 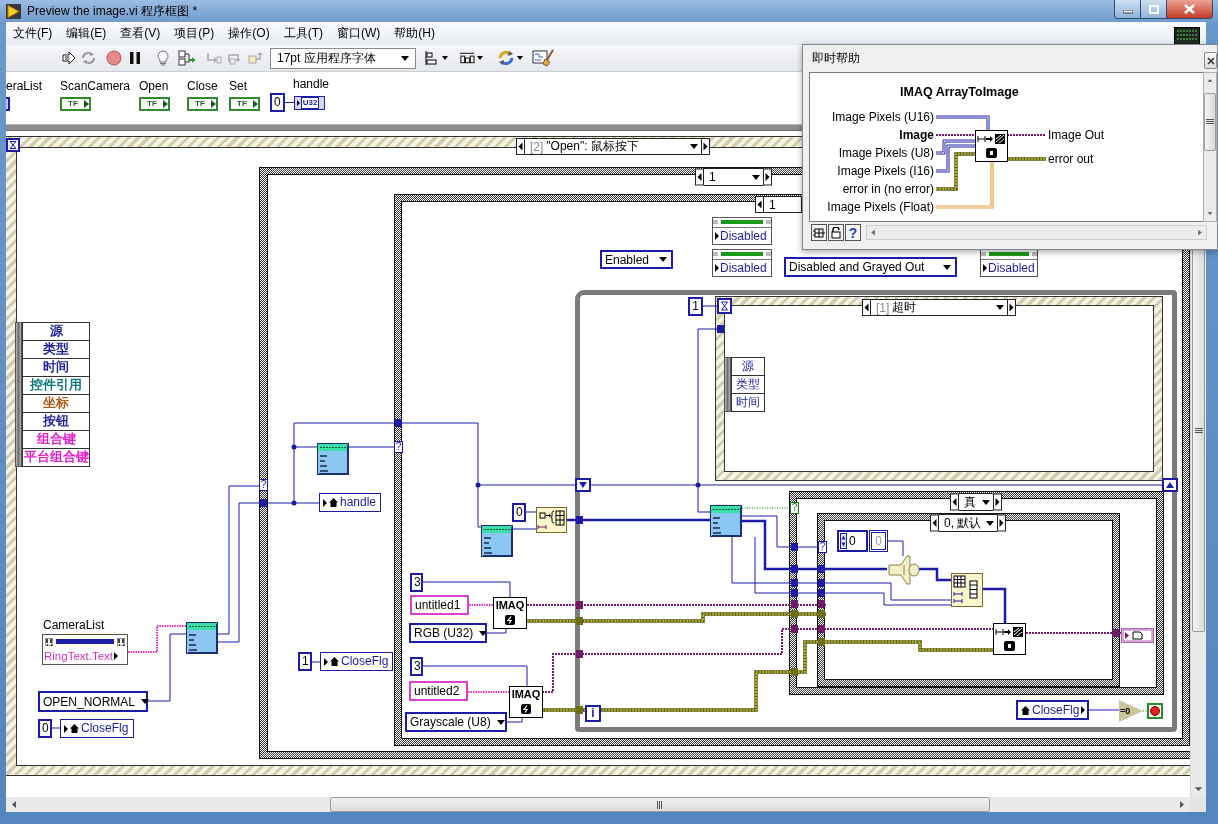 I want to click on lock-button, so click(x=836, y=232).